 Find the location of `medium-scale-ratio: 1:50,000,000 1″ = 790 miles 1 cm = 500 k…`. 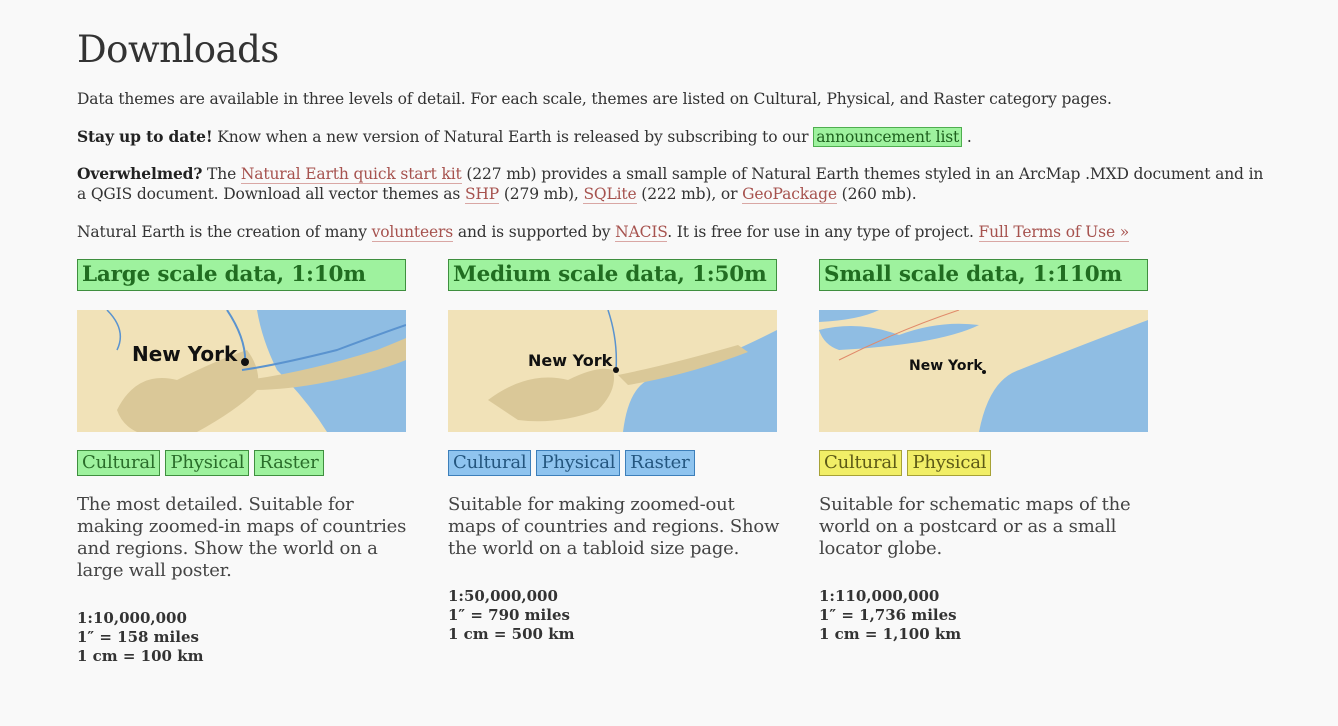

medium-scale-ratio: 1:50,000,000 1″ = 790 miles 1 cm = 500 k… is located at coordinates (511, 615).